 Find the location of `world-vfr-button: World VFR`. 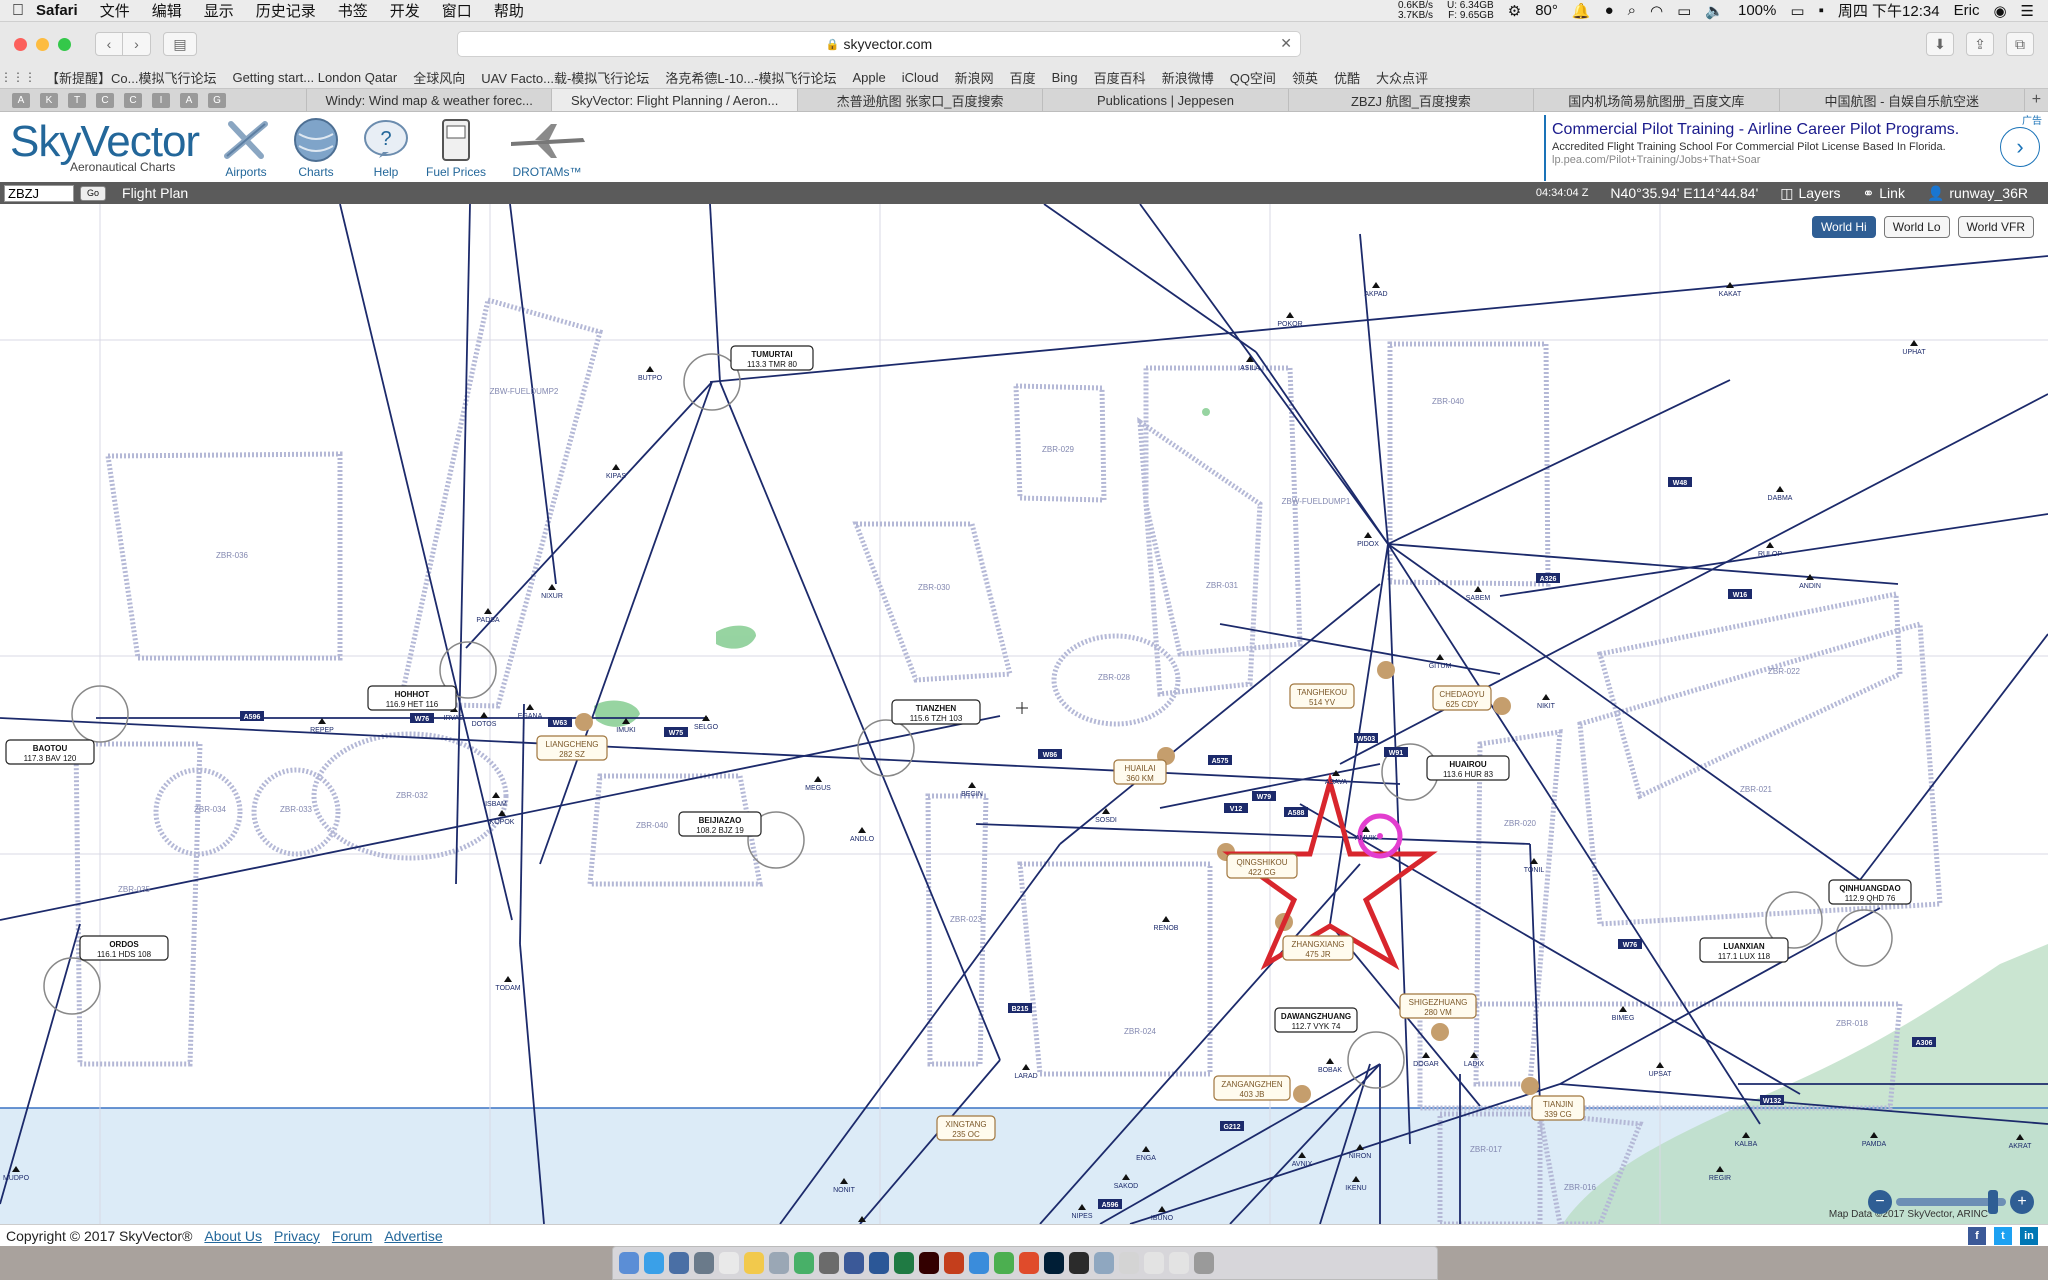

world-vfr-button: World VFR is located at coordinates (1995, 227).